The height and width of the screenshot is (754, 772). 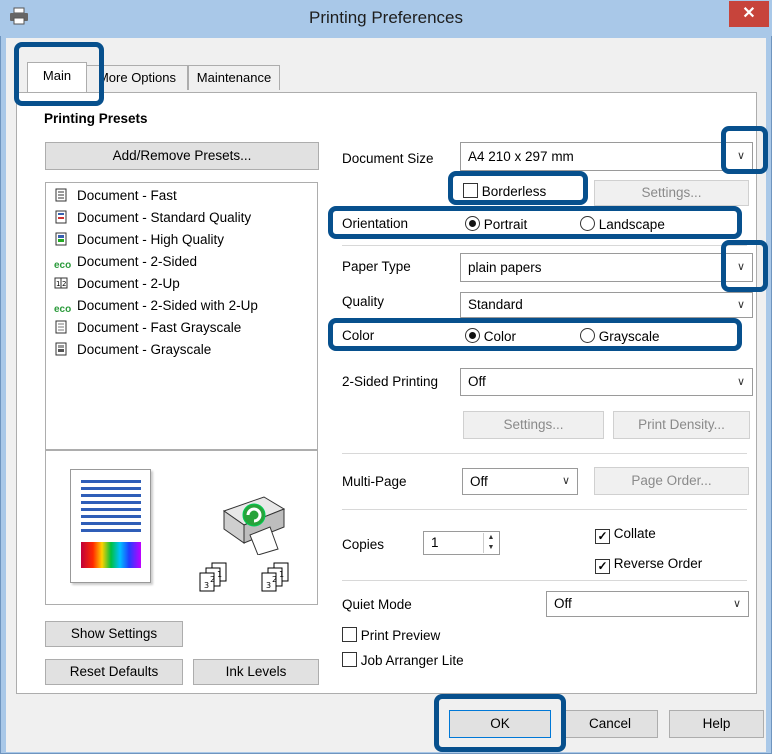 I want to click on list-item-label: Document - 2-Sided, so click(x=137, y=261).